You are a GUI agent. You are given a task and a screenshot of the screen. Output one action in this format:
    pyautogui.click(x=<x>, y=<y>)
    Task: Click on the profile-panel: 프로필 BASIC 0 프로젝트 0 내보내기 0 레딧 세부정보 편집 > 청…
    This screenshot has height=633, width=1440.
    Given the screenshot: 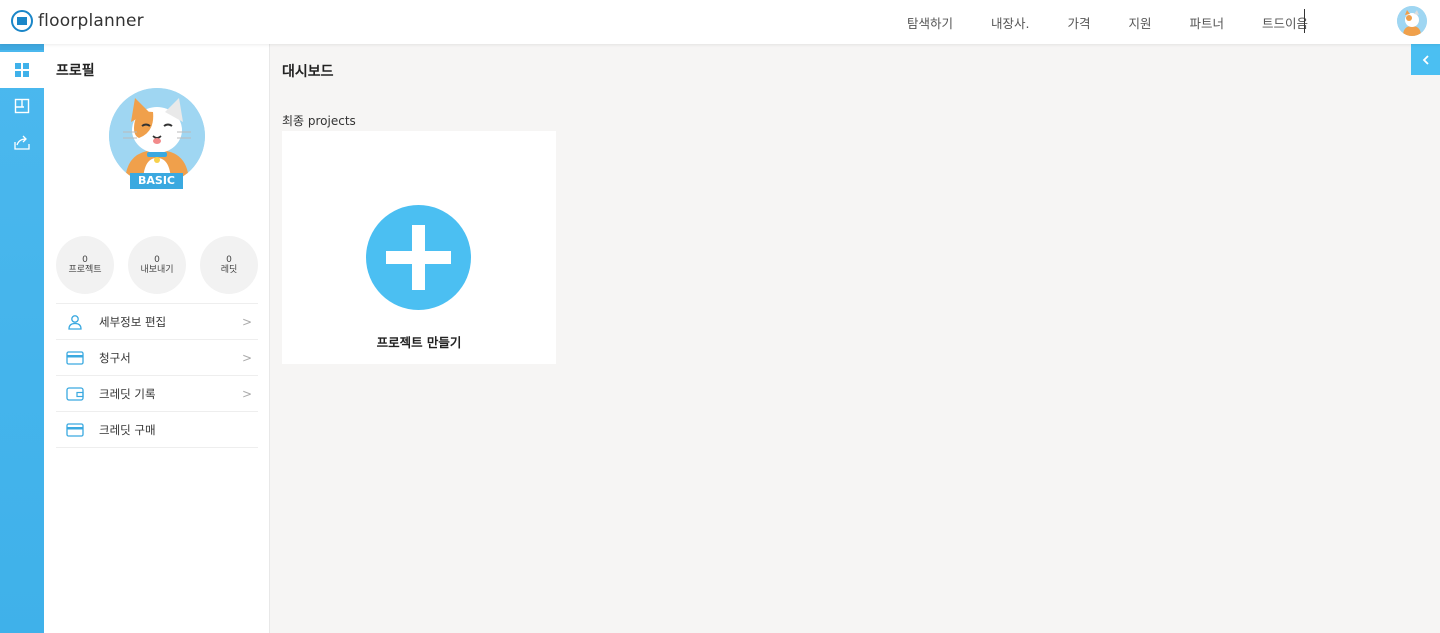 What is the action you would take?
    pyautogui.click(x=157, y=338)
    